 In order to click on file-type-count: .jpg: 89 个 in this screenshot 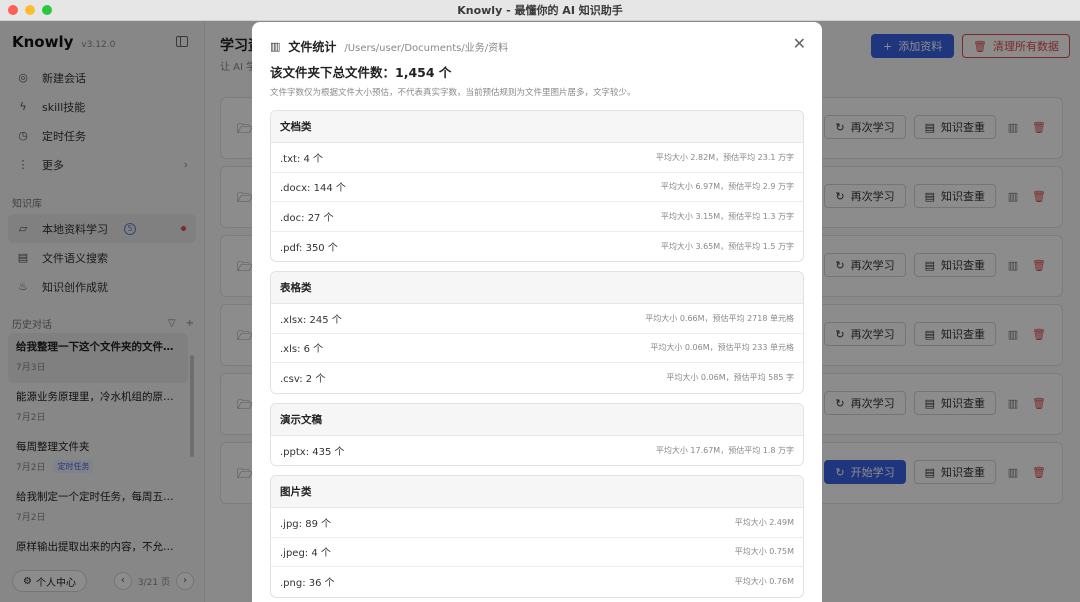, I will do `click(306, 524)`.